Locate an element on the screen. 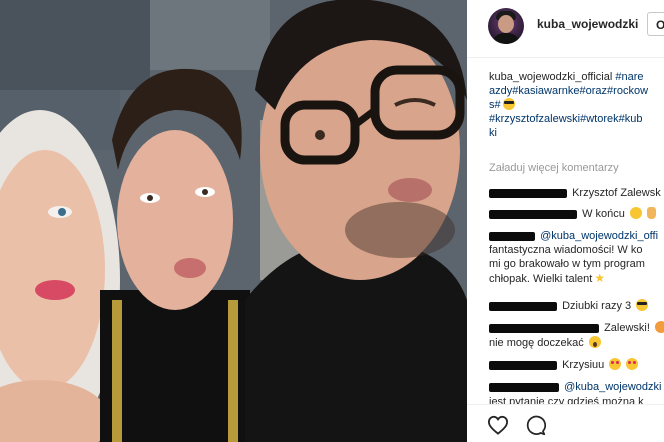 This screenshot has width=664, height=442. hashtag-link: #krzysztofzalewski#wtorek#kub is located at coordinates (565, 119).